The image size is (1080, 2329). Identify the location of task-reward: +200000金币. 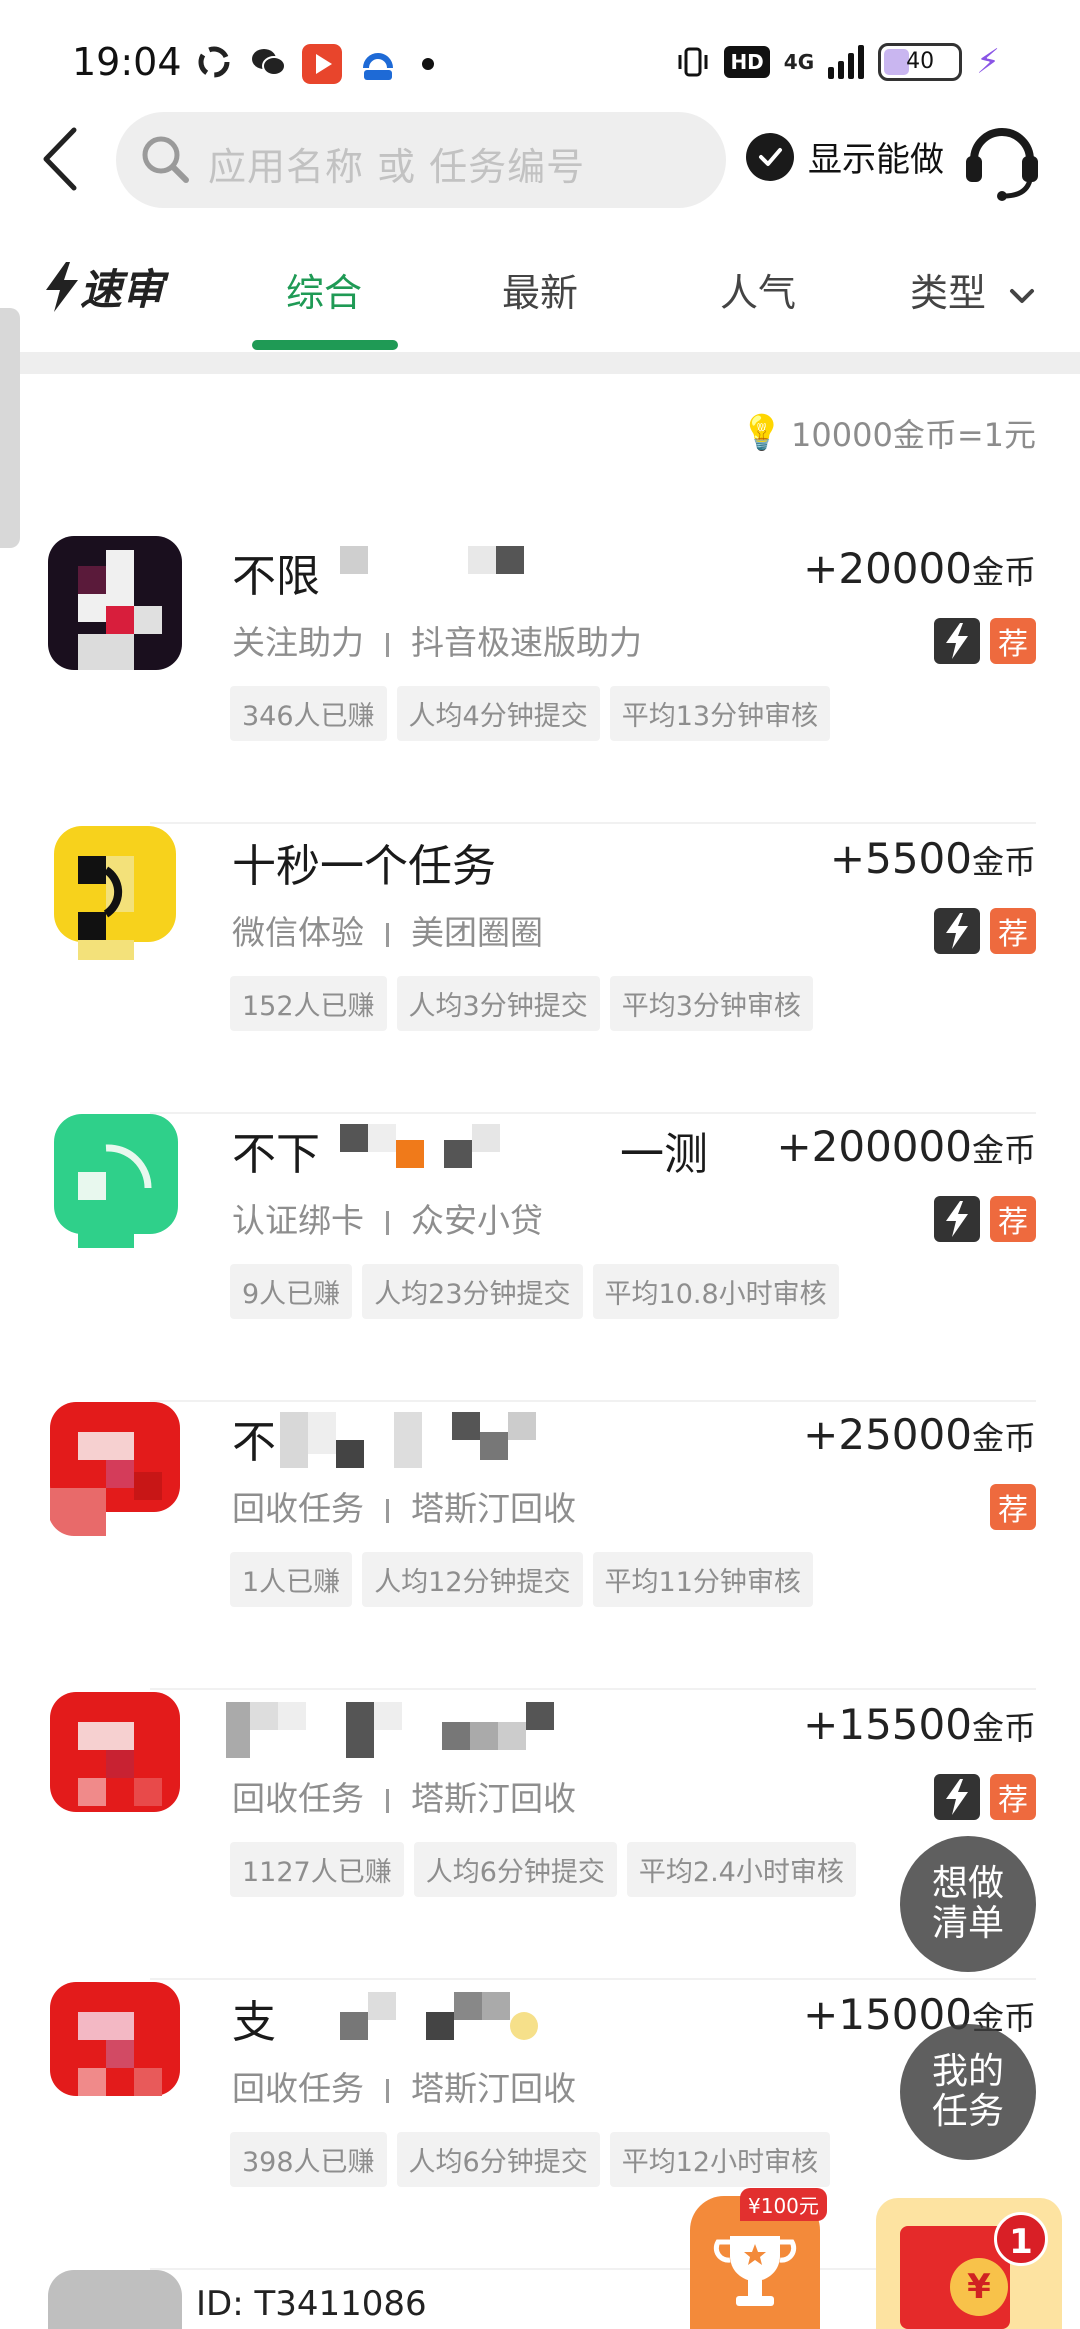
(906, 1146).